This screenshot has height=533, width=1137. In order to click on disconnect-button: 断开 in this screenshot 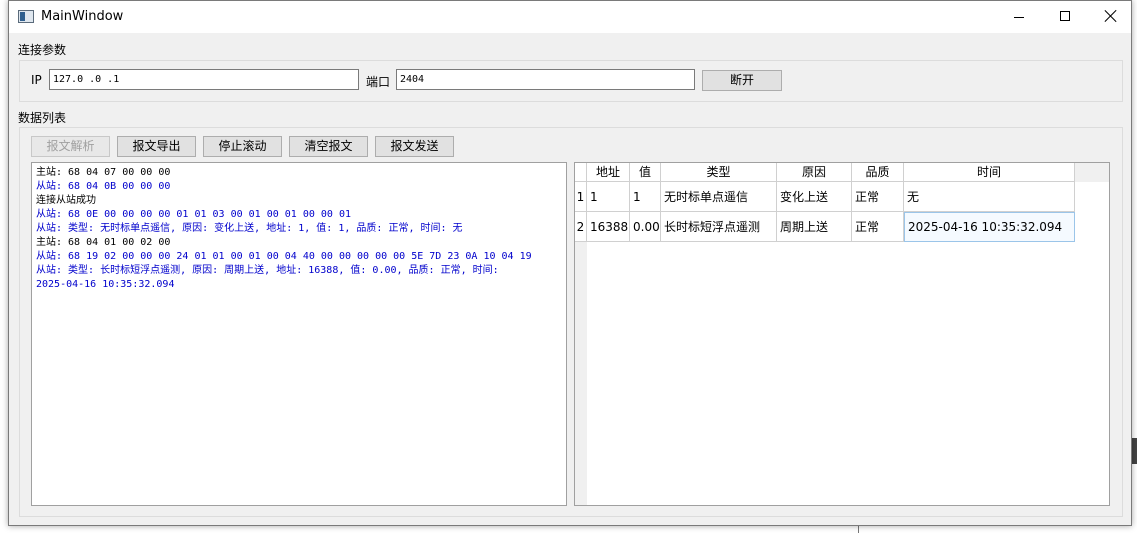, I will do `click(742, 80)`.